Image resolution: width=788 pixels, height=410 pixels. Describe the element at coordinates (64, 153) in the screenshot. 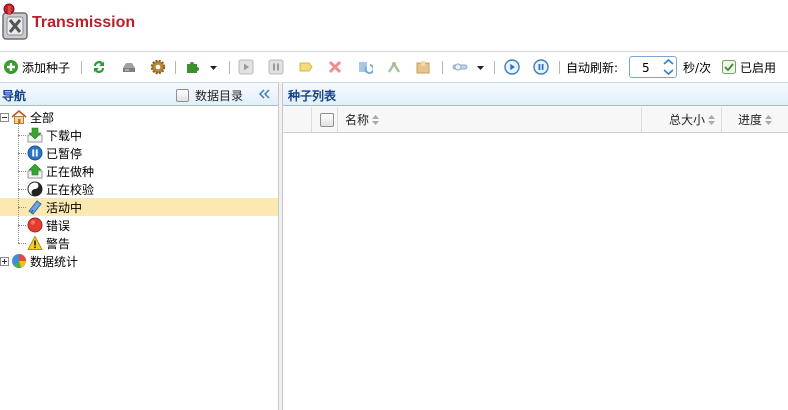

I see `tree-item-label: 已暂停` at that location.